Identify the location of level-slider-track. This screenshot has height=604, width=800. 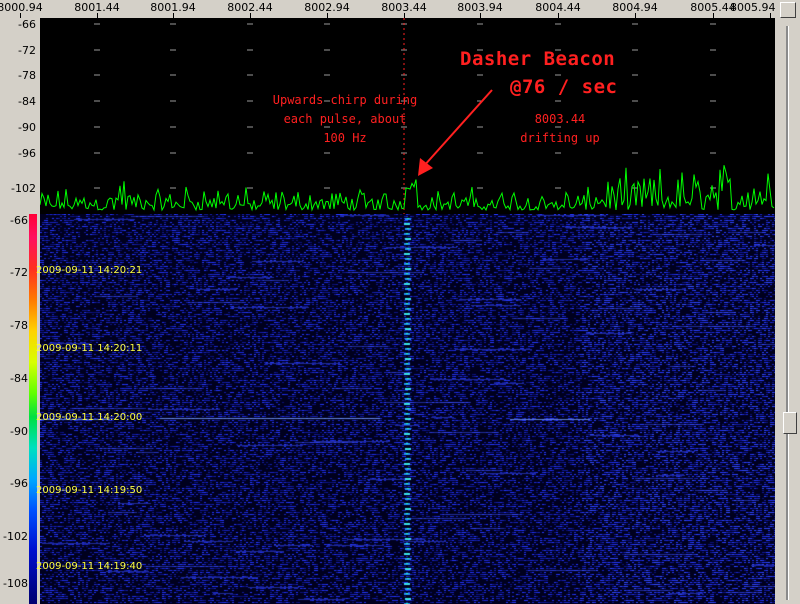
(787, 313).